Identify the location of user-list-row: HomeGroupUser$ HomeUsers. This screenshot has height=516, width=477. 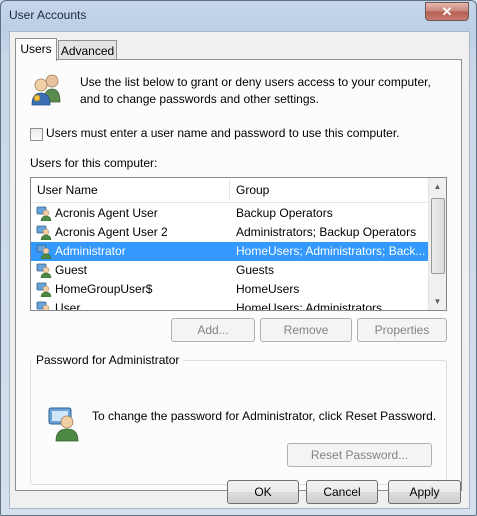
(230, 289).